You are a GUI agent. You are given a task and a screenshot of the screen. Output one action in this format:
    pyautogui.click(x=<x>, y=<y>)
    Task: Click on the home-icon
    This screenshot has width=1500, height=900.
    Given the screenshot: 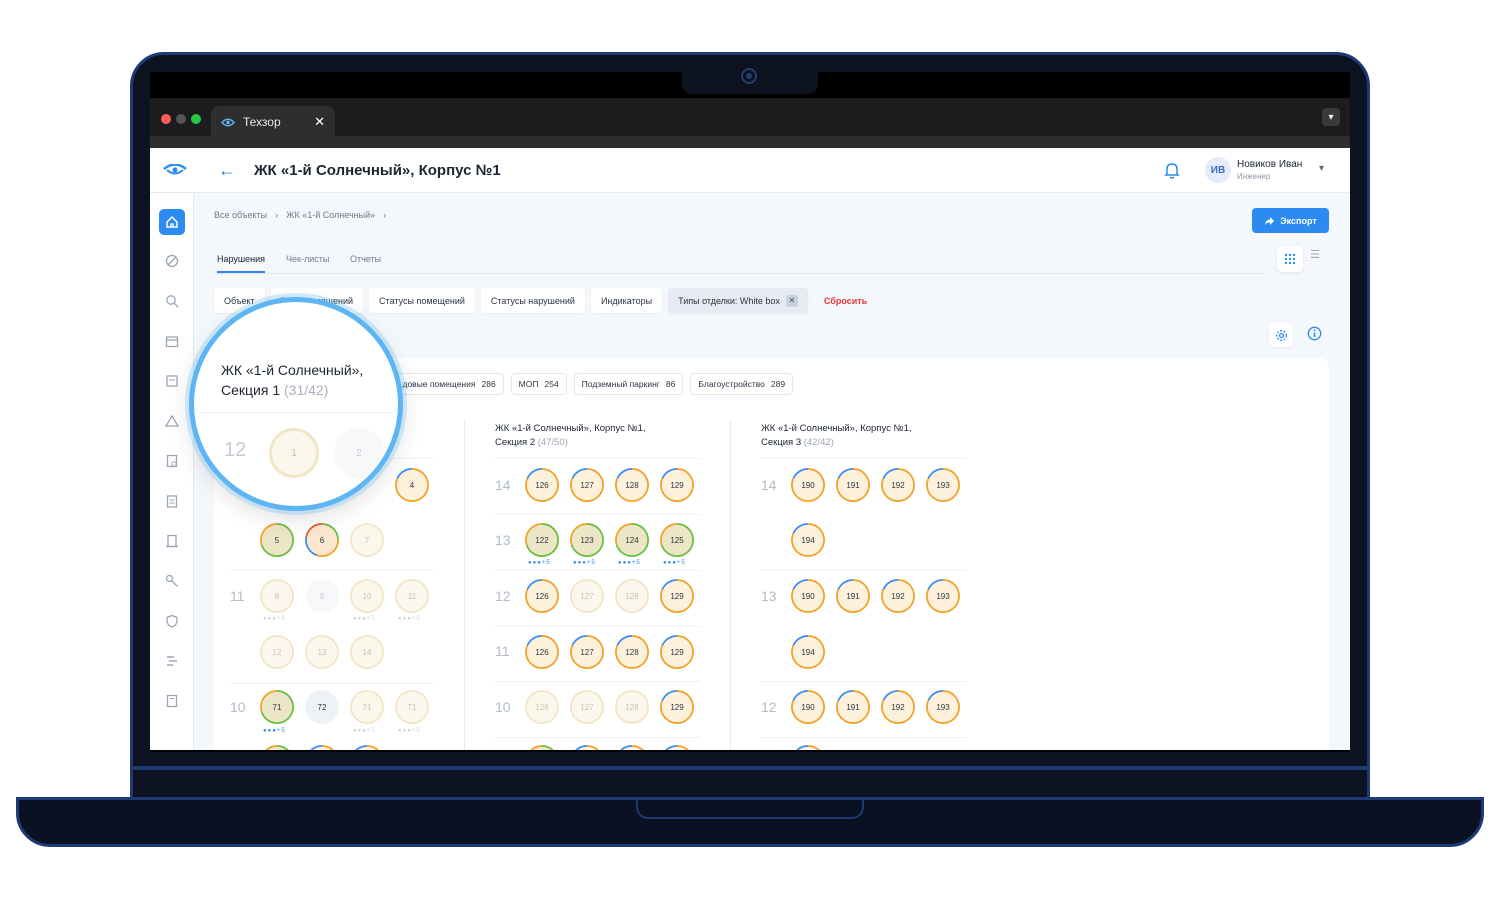 What is the action you would take?
    pyautogui.click(x=172, y=222)
    